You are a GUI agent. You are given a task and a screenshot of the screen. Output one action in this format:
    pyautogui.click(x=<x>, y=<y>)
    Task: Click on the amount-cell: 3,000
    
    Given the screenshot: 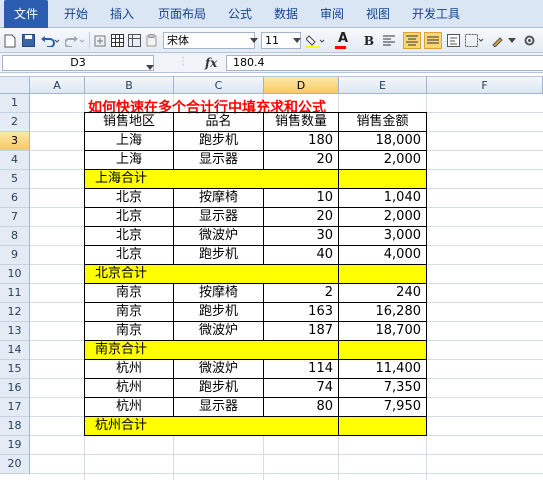 What is the action you would take?
    pyautogui.click(x=383, y=236)
    